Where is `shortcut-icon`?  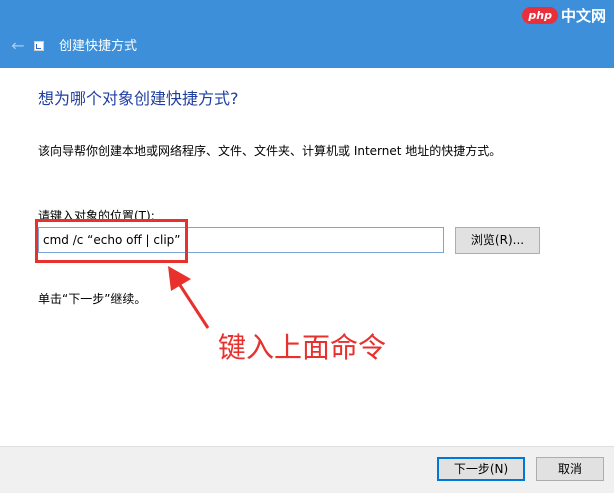
shortcut-icon is located at coordinates (39, 46).